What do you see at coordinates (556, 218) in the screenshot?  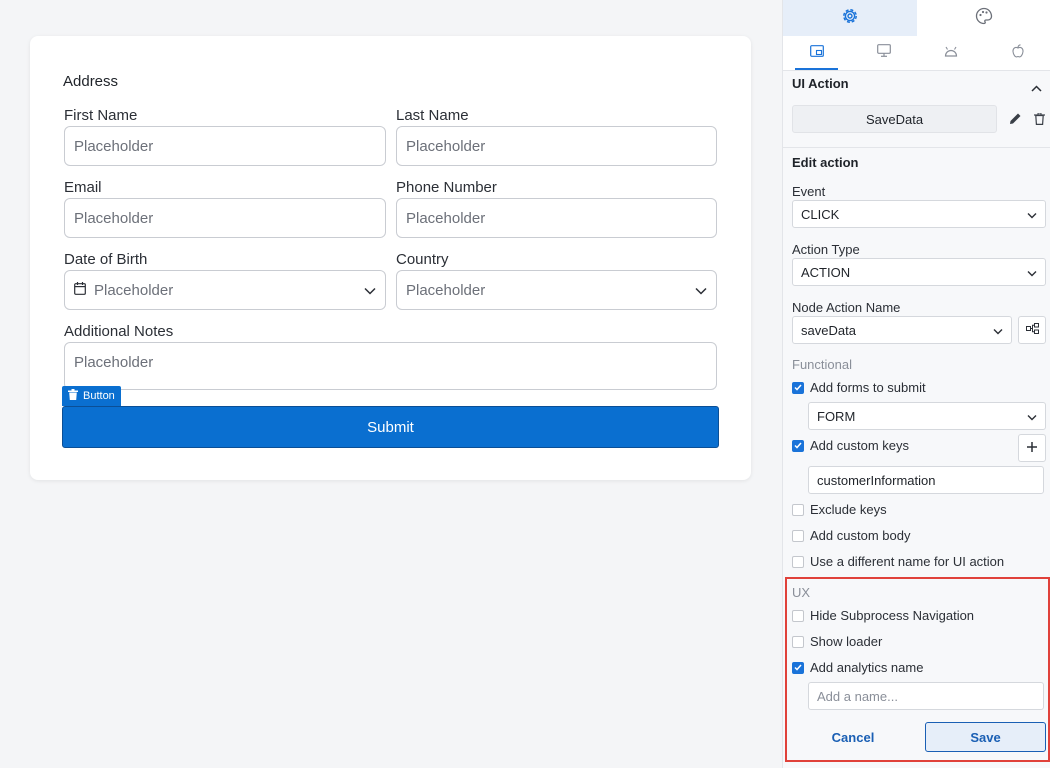 I see `phone-input: Placeholder` at bounding box center [556, 218].